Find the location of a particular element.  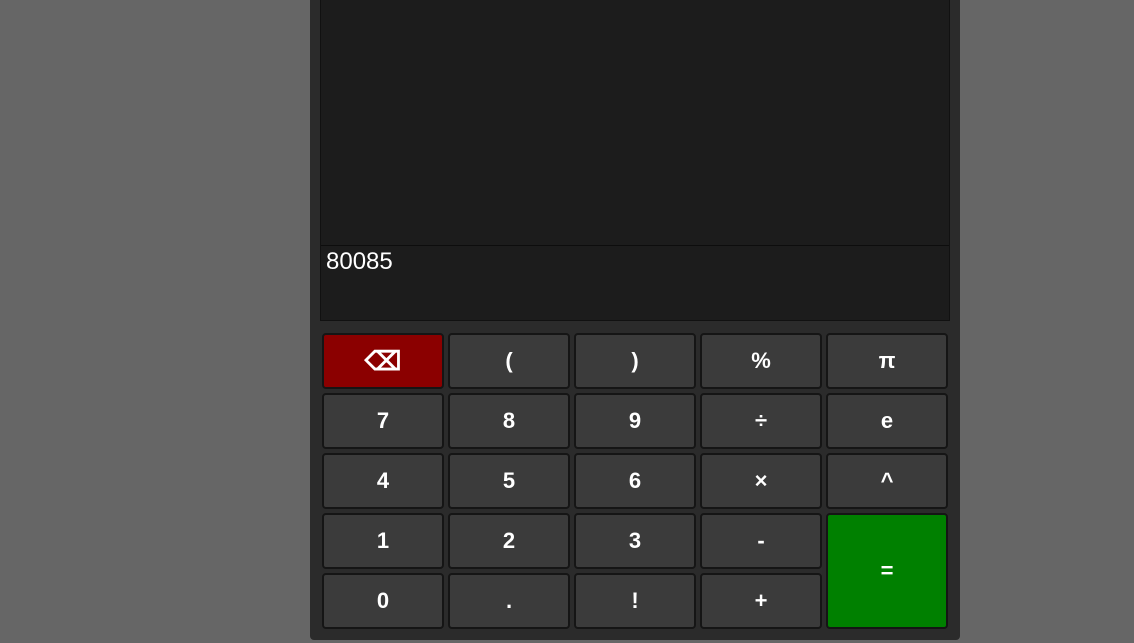

nine-button: 9 is located at coordinates (635, 421).